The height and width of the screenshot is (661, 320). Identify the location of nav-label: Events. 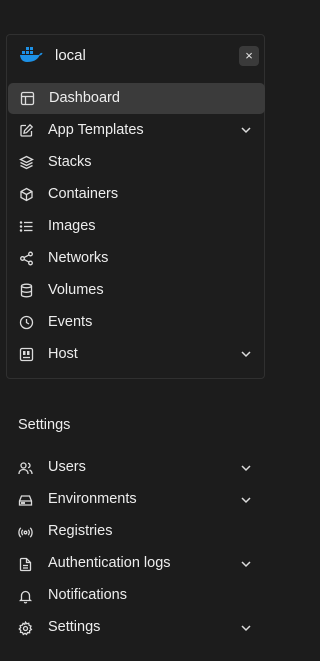
(70, 322).